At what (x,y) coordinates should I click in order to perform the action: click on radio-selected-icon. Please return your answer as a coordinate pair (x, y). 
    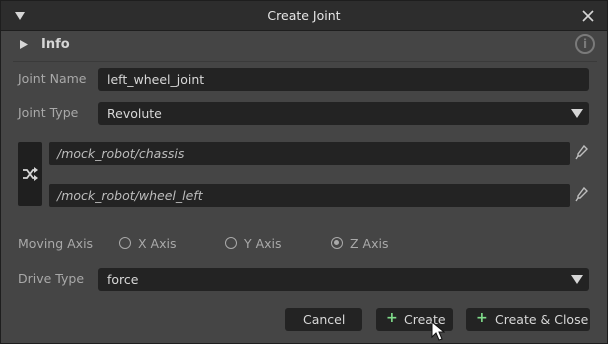
    Looking at the image, I should click on (337, 243).